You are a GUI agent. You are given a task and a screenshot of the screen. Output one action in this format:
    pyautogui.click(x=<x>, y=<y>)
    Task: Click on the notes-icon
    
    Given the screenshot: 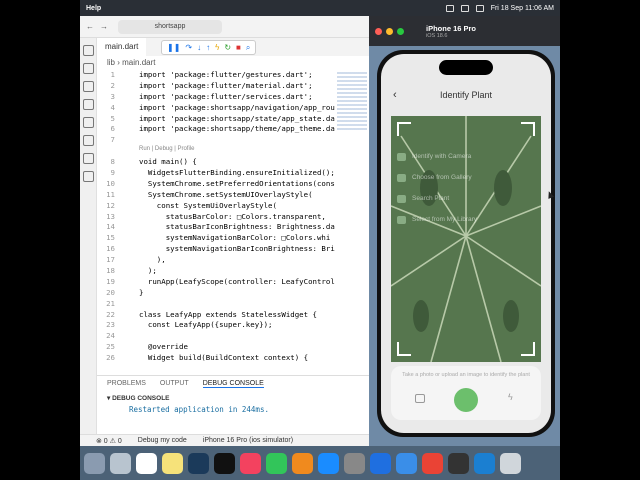 What is the action you would take?
    pyautogui.click(x=172, y=463)
    